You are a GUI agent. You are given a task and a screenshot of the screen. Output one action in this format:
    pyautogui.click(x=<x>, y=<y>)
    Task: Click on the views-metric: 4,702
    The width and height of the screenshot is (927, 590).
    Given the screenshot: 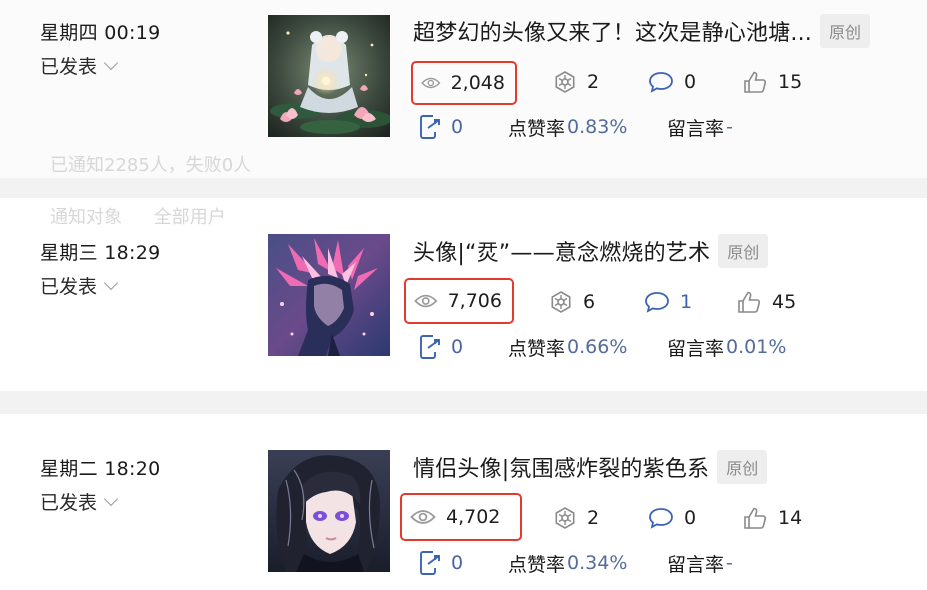 What is the action you would take?
    pyautogui.click(x=461, y=517)
    